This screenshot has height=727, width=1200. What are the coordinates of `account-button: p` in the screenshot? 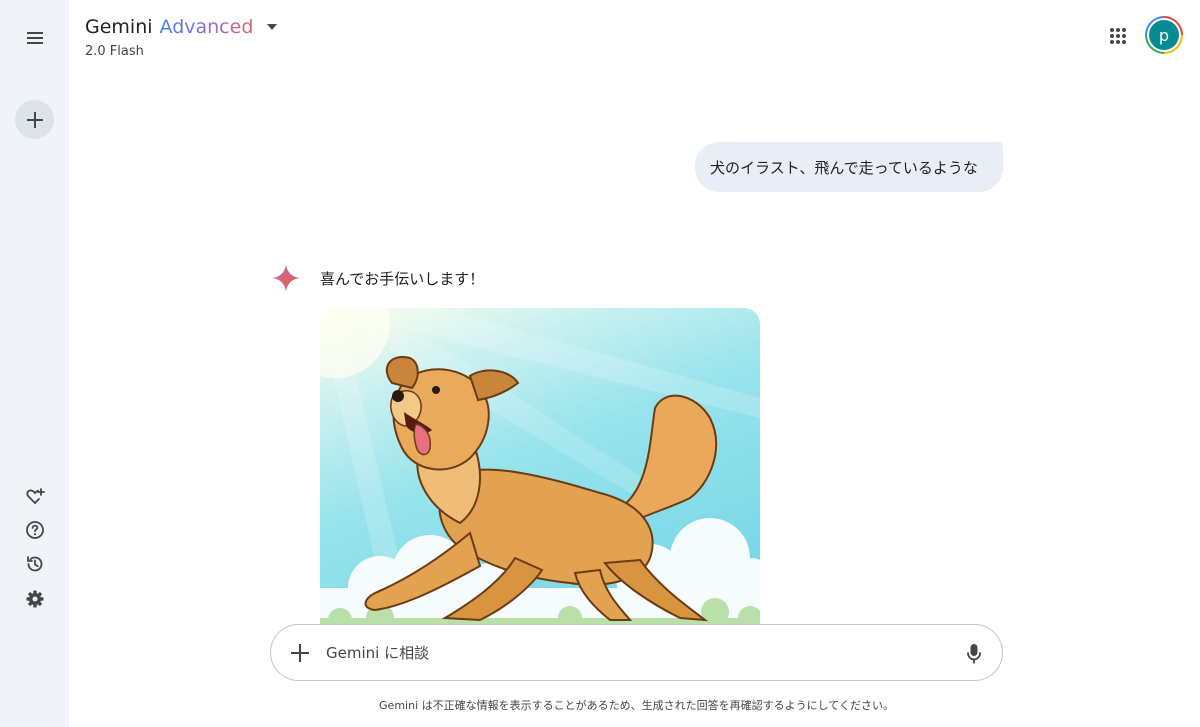 It's located at (1164, 35).